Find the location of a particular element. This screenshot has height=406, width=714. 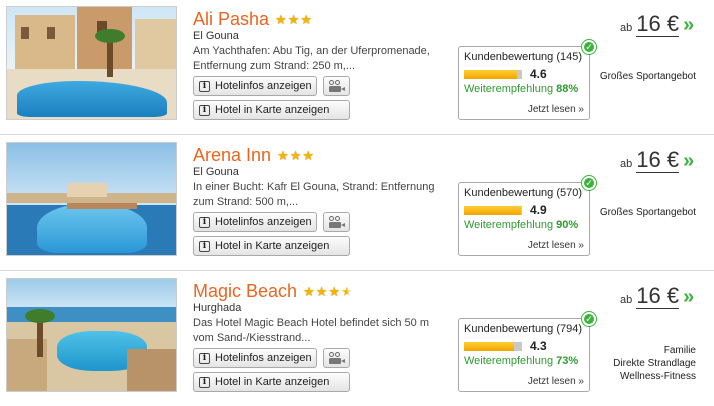

feature-item: Familie is located at coordinates (679, 350).